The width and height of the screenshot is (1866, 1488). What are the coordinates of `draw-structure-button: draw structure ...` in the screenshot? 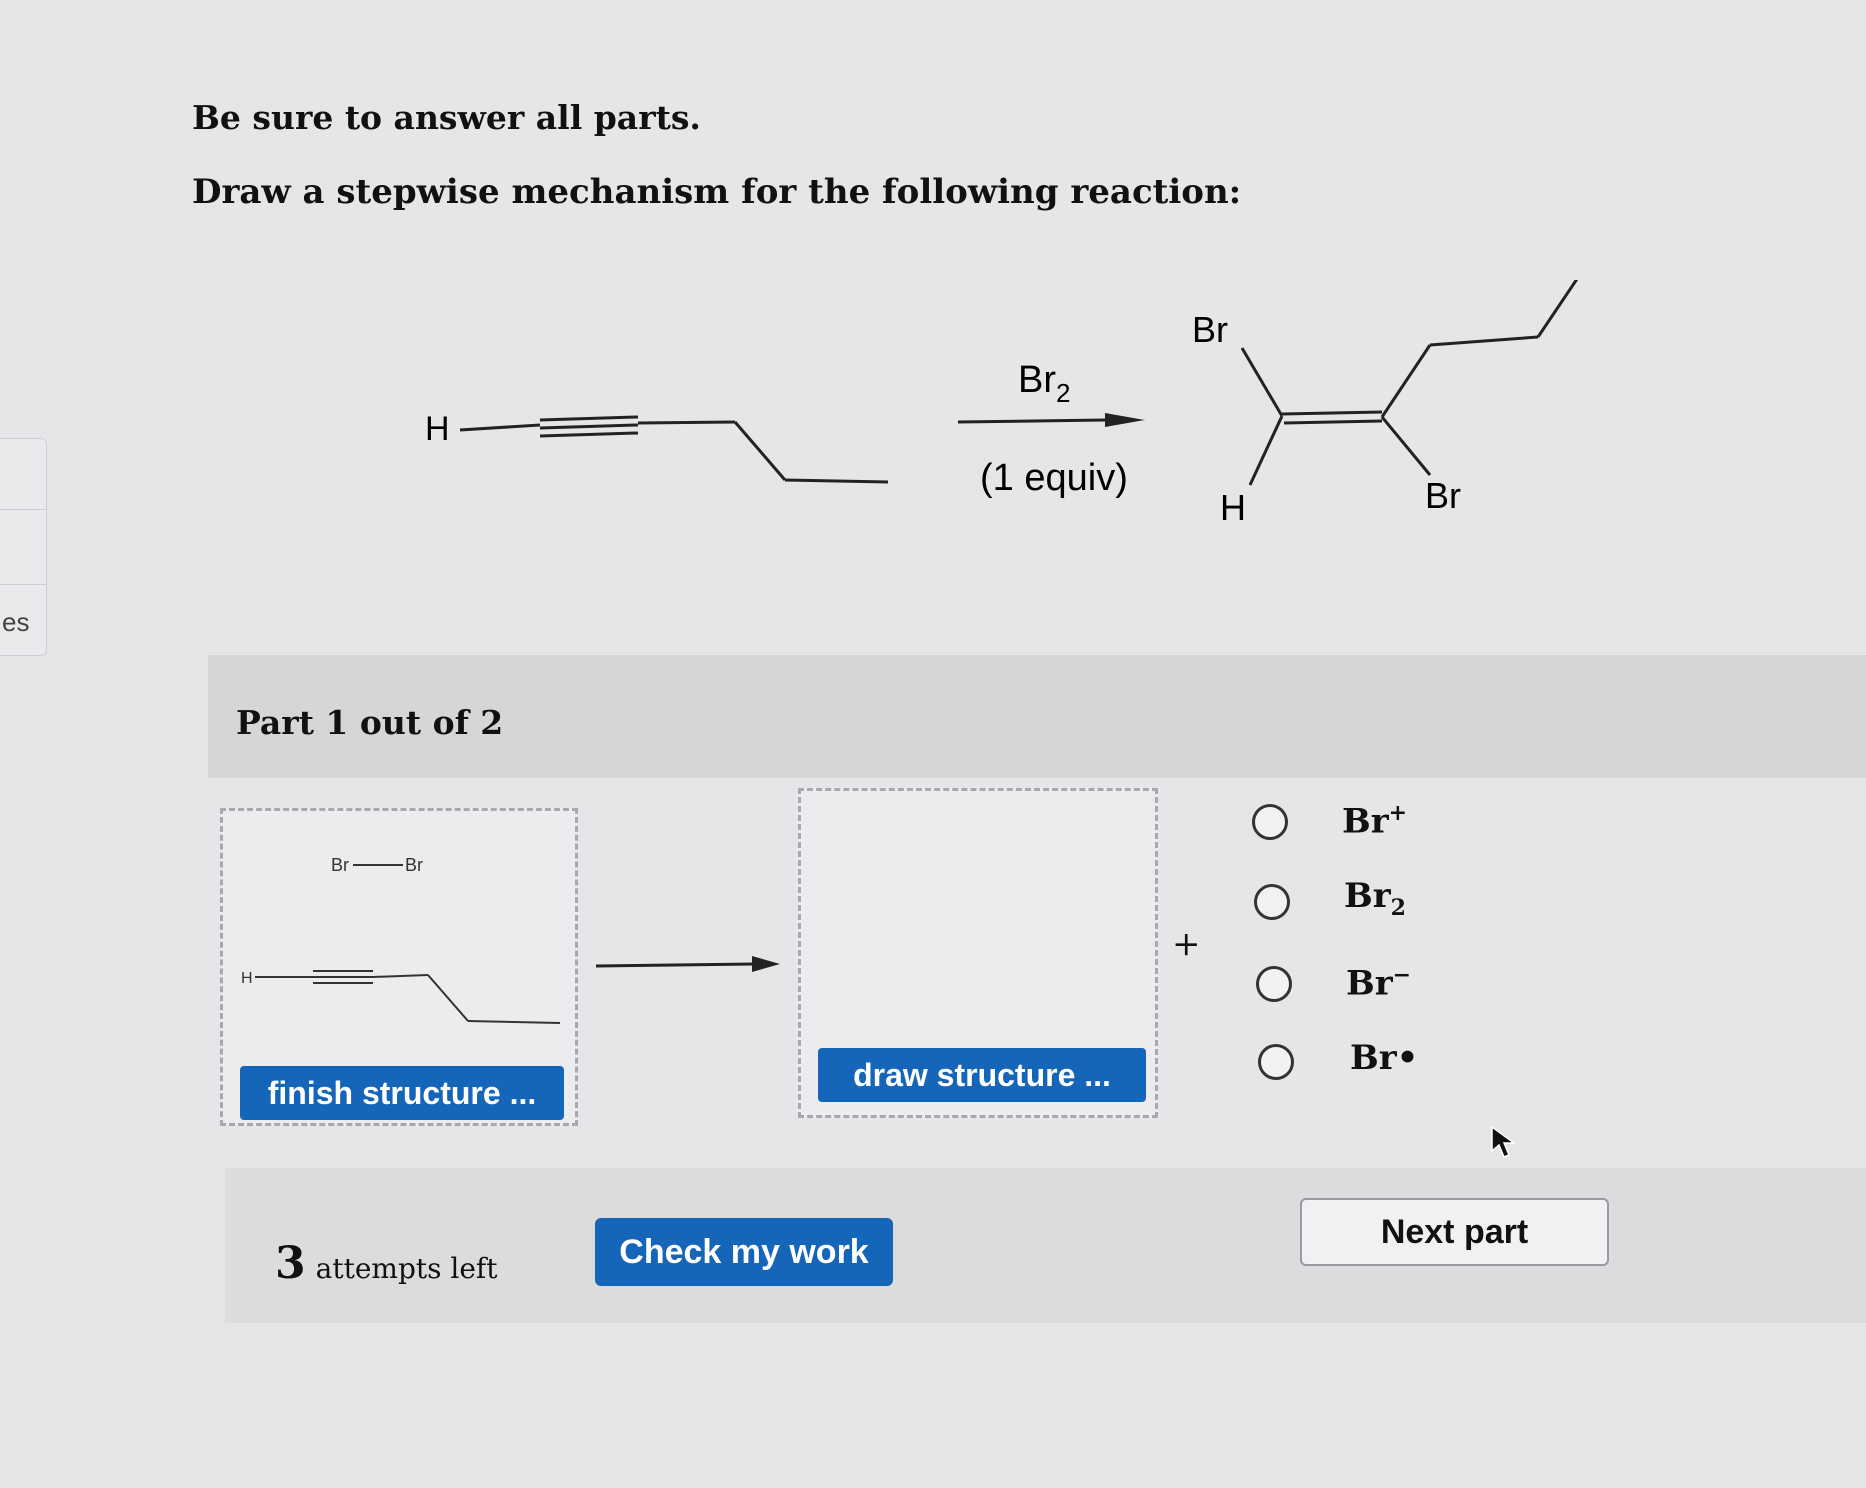 It's located at (982, 1075).